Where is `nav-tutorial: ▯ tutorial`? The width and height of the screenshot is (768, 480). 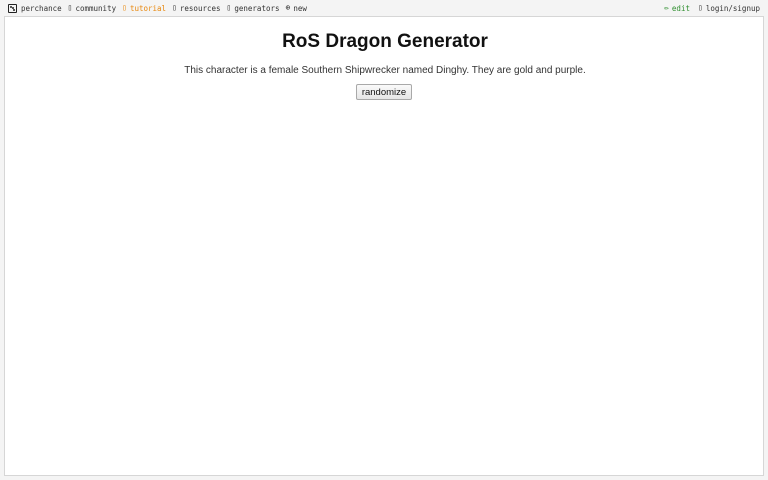
nav-tutorial: ▯ tutorial is located at coordinates (144, 8).